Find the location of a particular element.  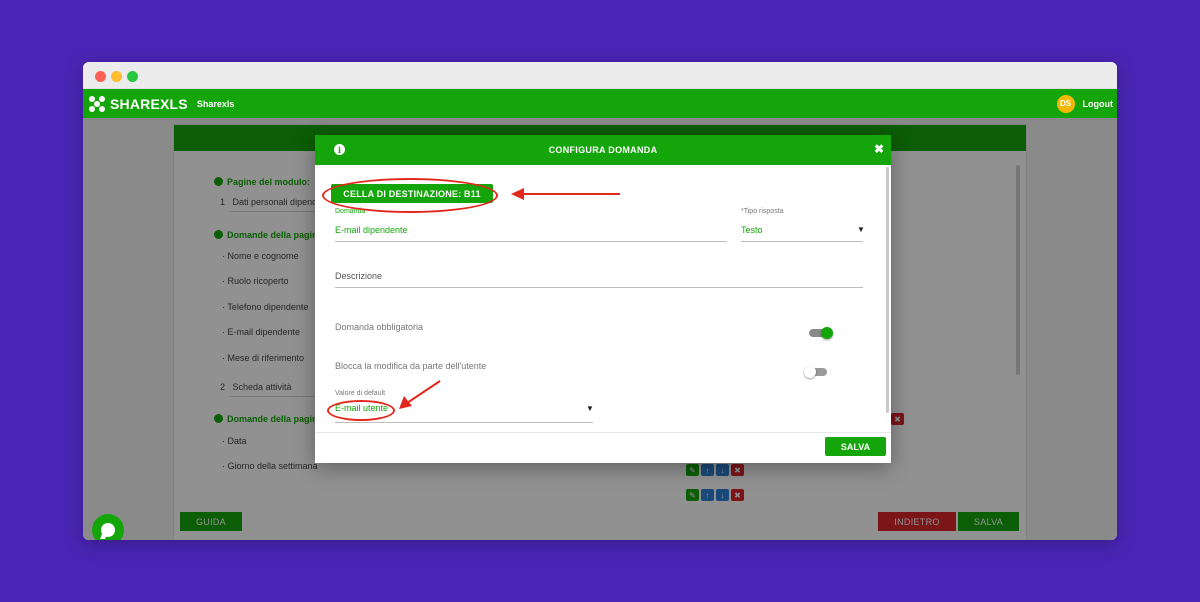

default-value-label: Valore di default is located at coordinates (360, 393).